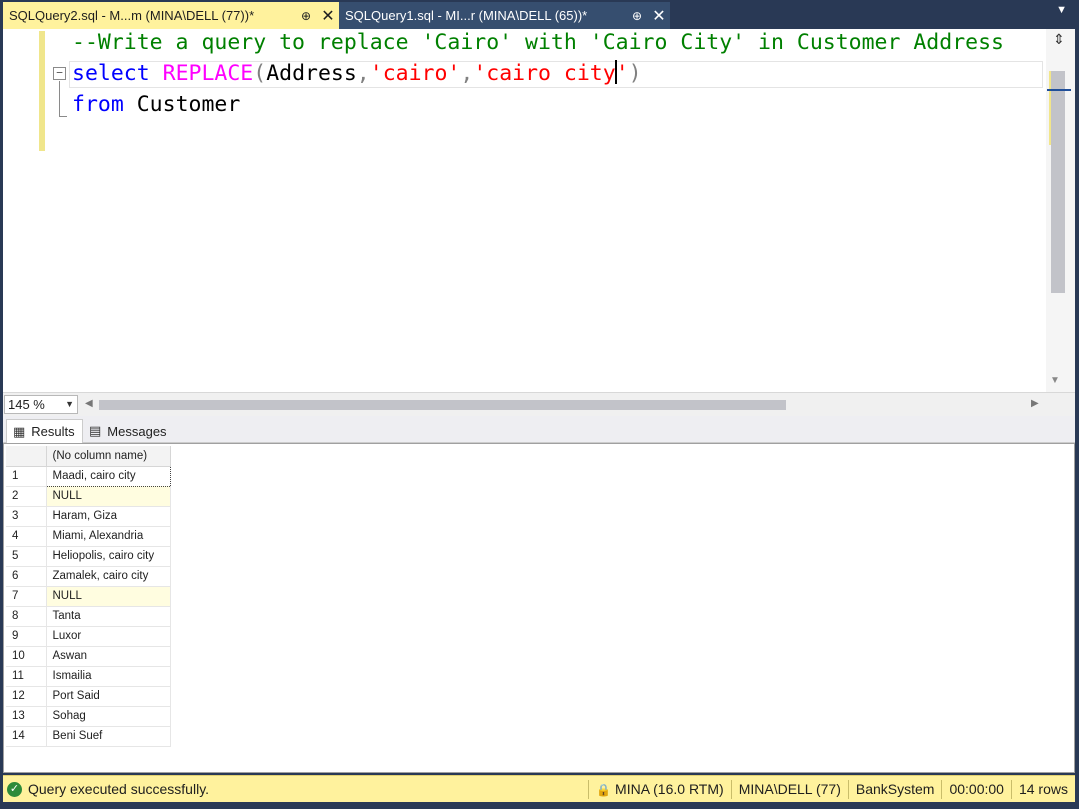 This screenshot has height=809, width=1079. Describe the element at coordinates (26, 676) in the screenshot. I see `row-number: 11` at that location.